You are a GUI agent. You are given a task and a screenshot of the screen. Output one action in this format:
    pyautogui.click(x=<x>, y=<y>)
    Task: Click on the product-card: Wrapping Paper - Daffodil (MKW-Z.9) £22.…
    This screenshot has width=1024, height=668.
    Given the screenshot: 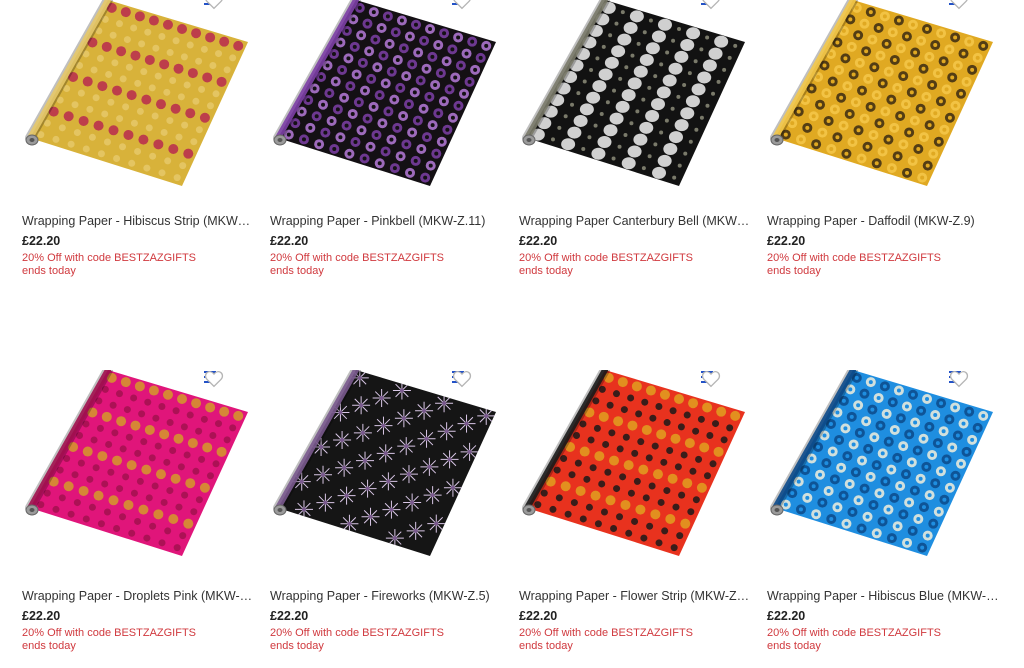 What is the action you would take?
    pyautogui.click(x=883, y=139)
    